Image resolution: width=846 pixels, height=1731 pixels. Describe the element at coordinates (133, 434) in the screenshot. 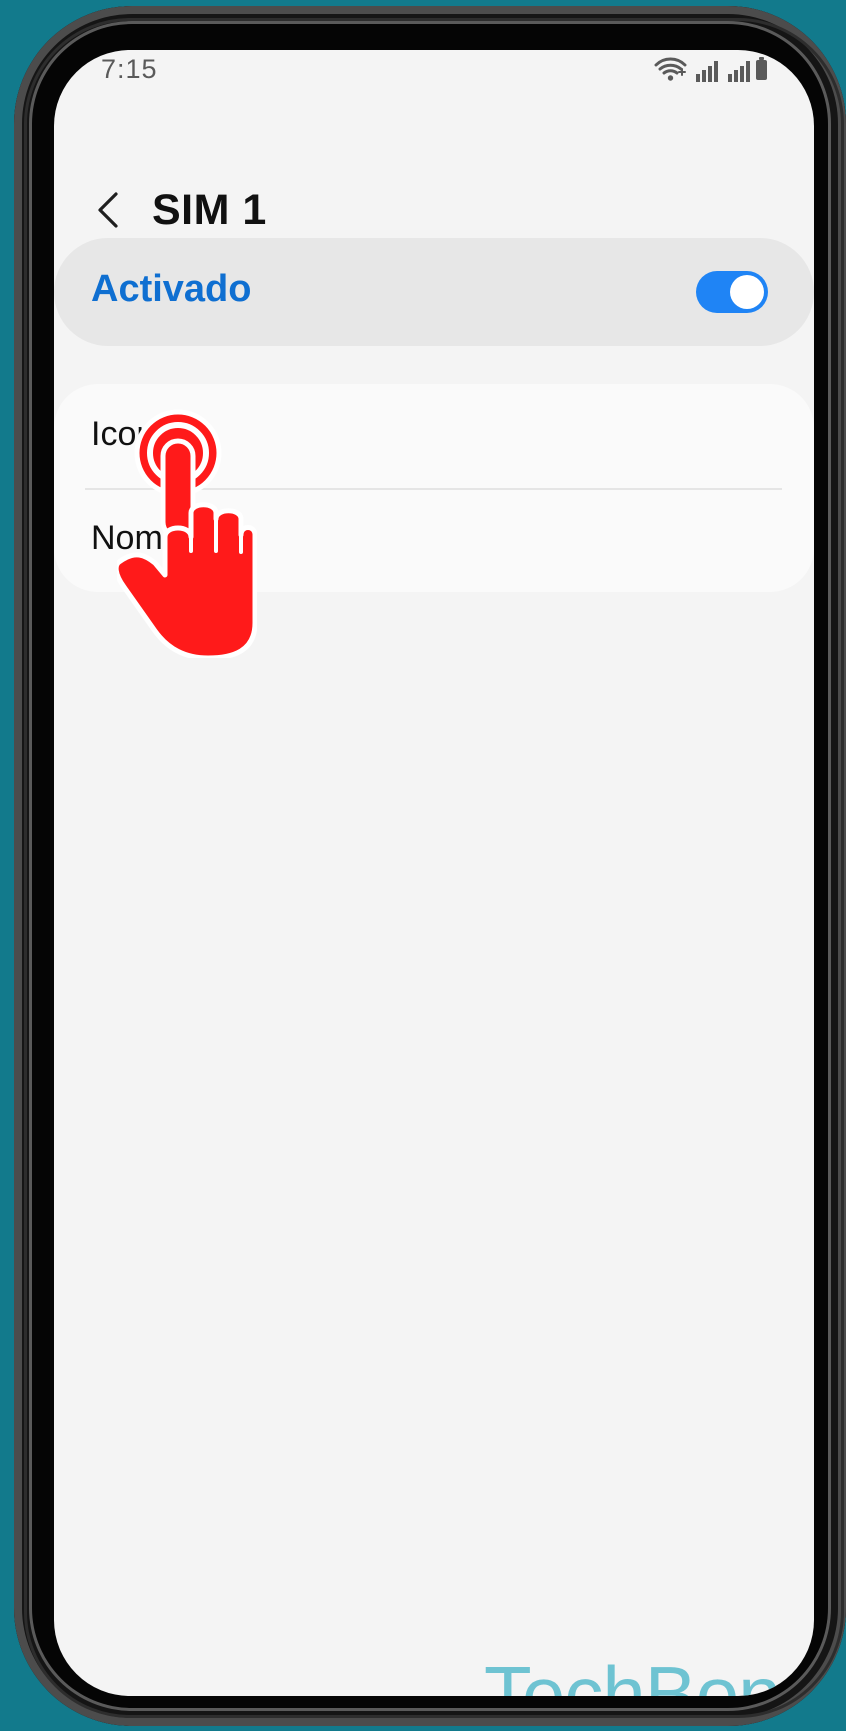

I see `settings-row-label: Icono` at that location.